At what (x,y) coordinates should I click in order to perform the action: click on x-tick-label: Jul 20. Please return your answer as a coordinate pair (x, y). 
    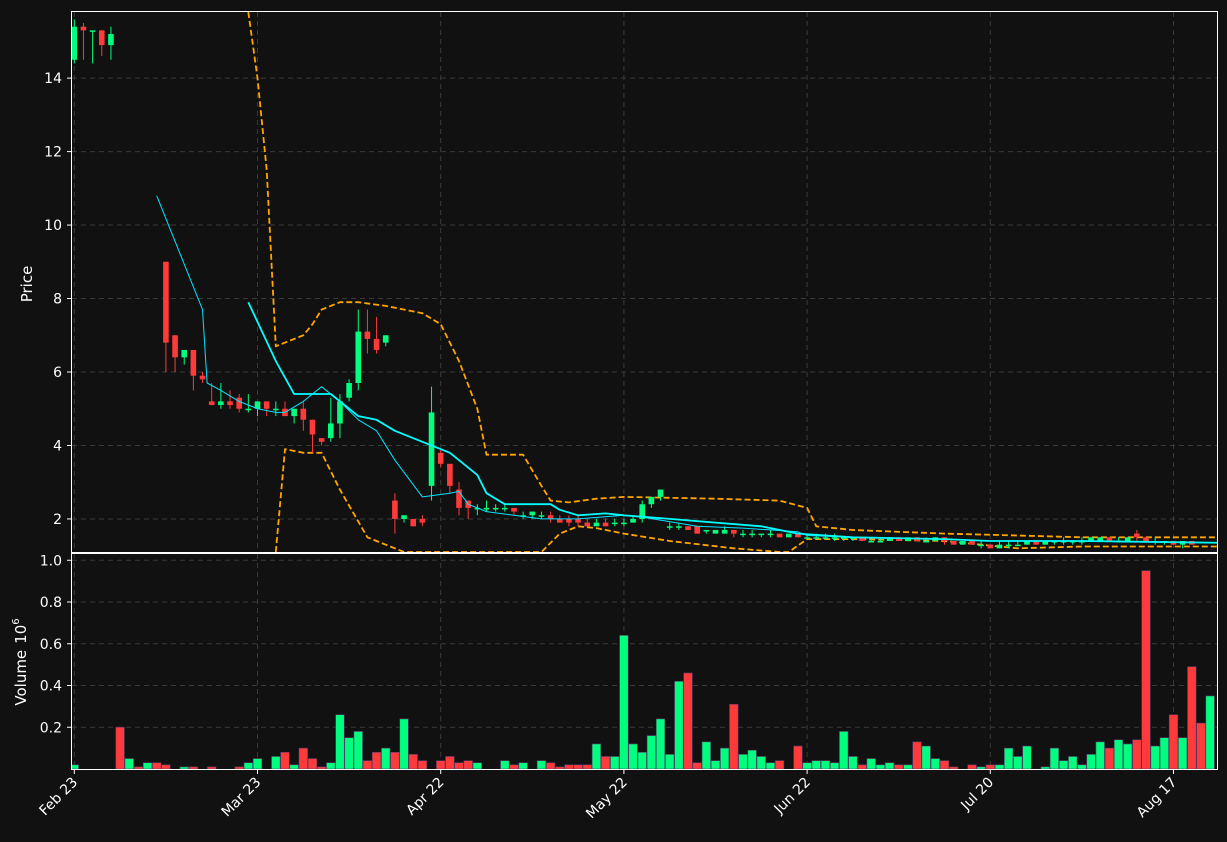
    Looking at the image, I should click on (977, 795).